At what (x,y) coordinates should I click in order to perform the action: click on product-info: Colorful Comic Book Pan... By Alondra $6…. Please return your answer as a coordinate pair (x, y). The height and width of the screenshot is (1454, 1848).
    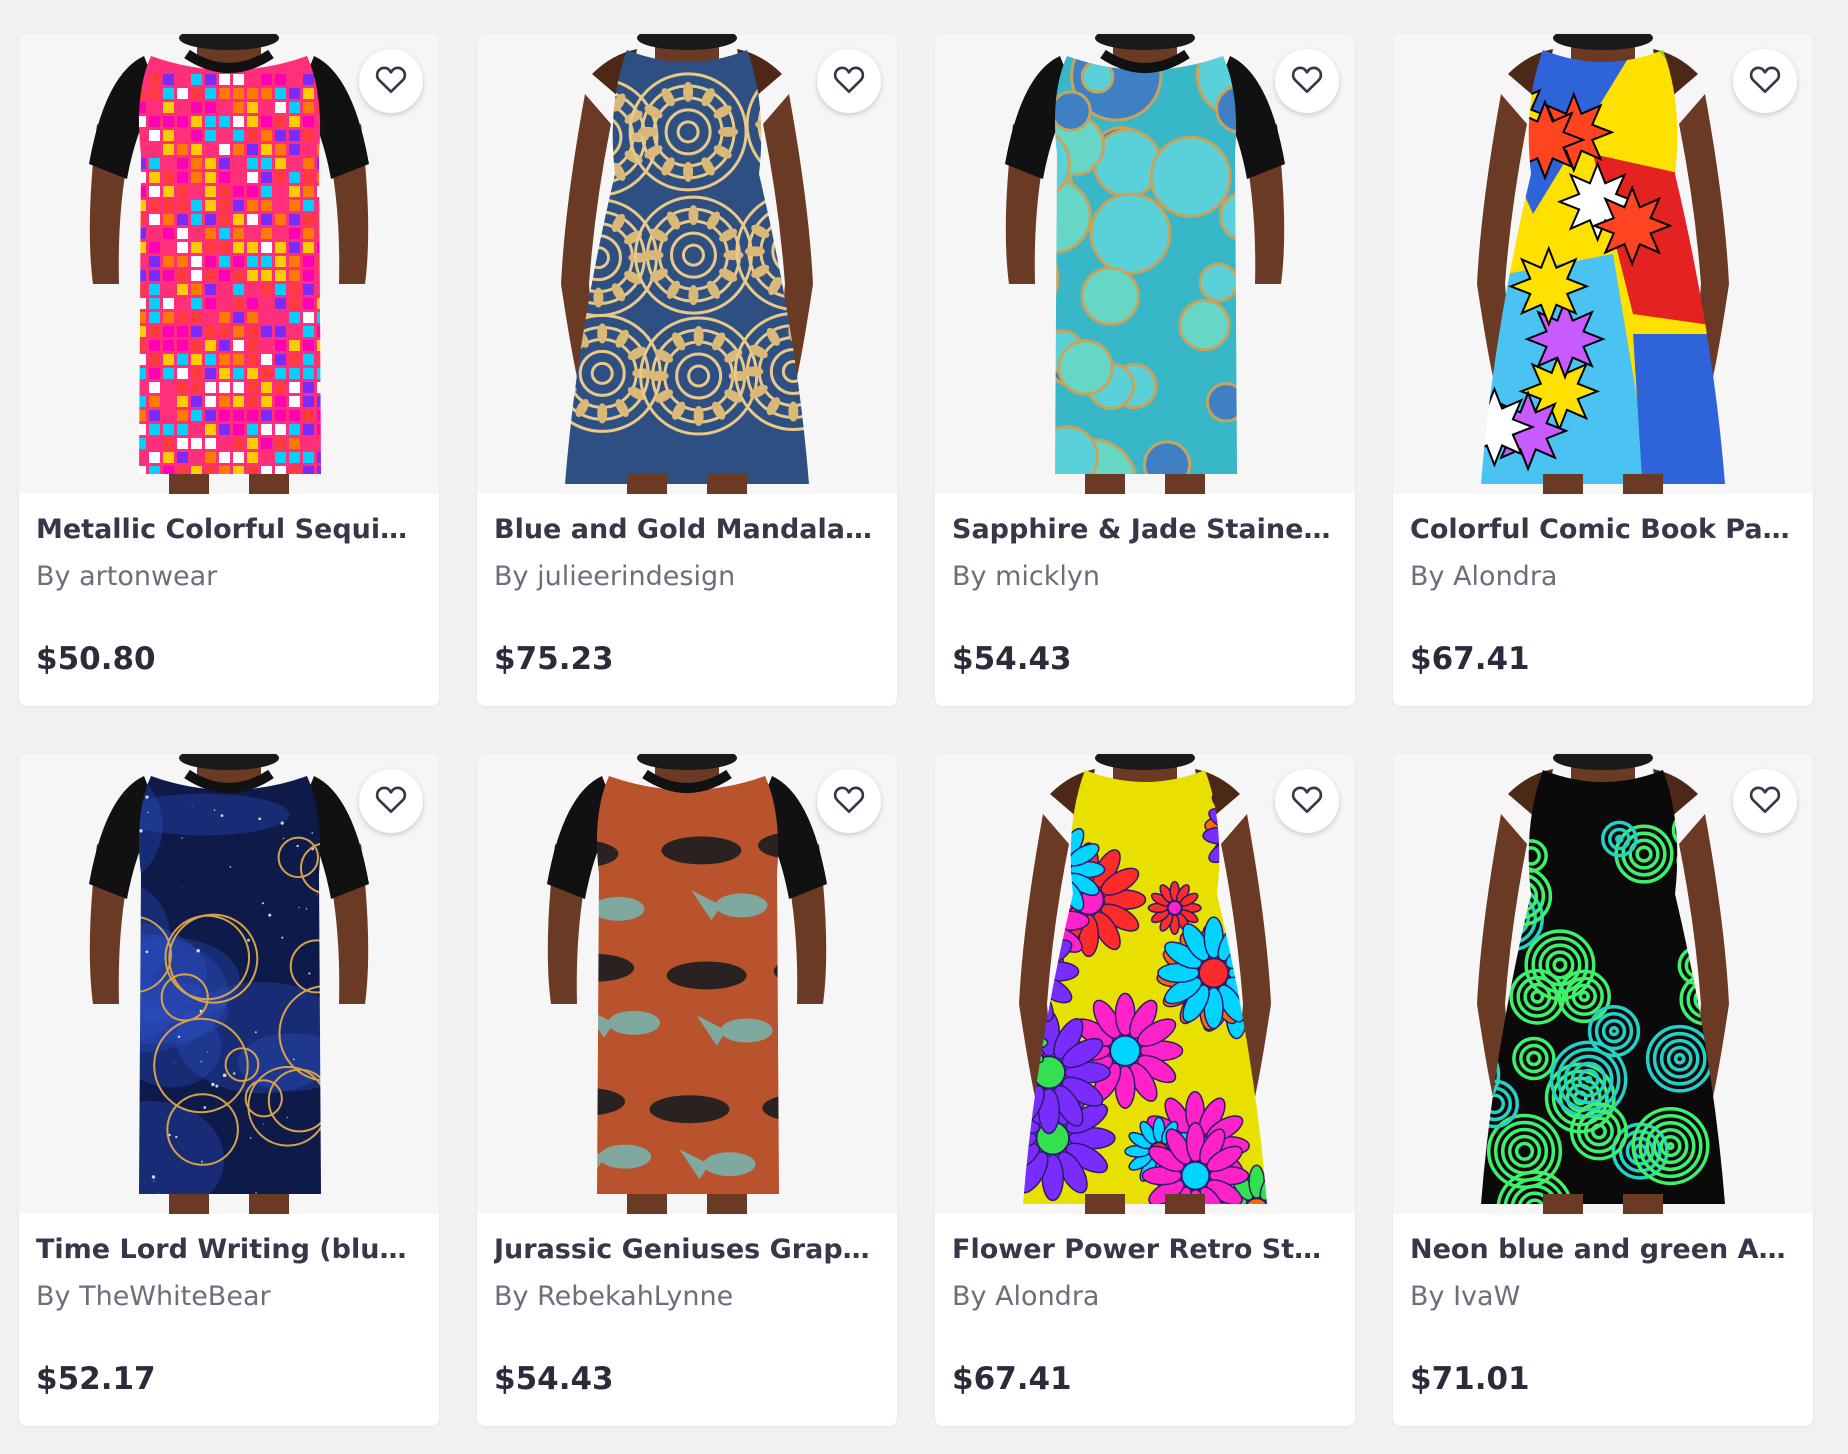
    Looking at the image, I should click on (1603, 586).